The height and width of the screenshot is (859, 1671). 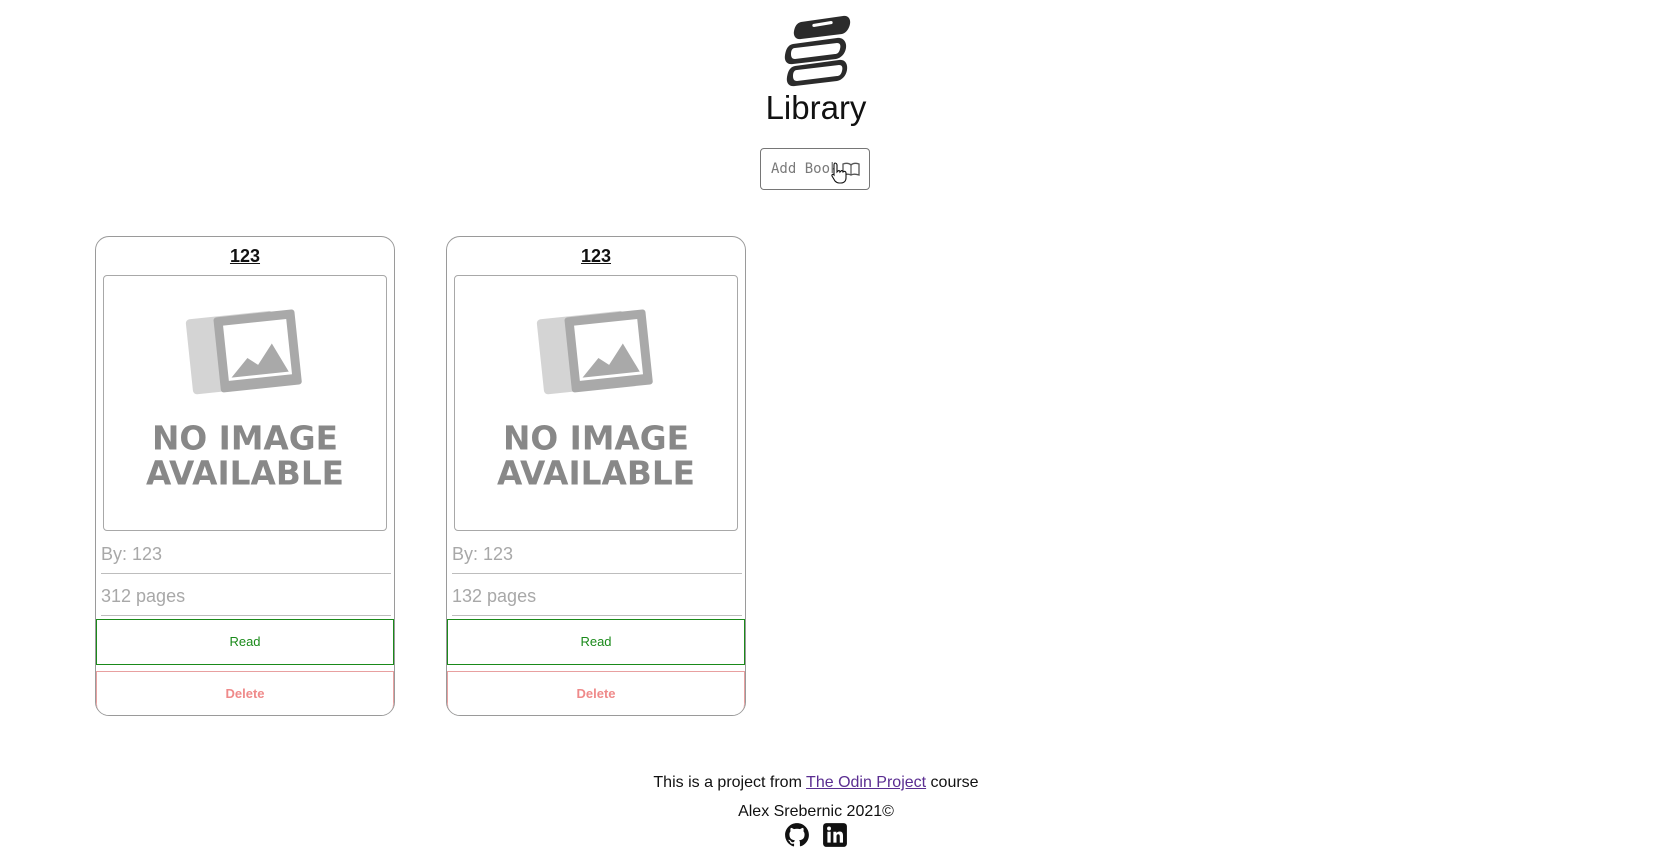 What do you see at coordinates (805, 169) in the screenshot?
I see `add-book-label: Add Book` at bounding box center [805, 169].